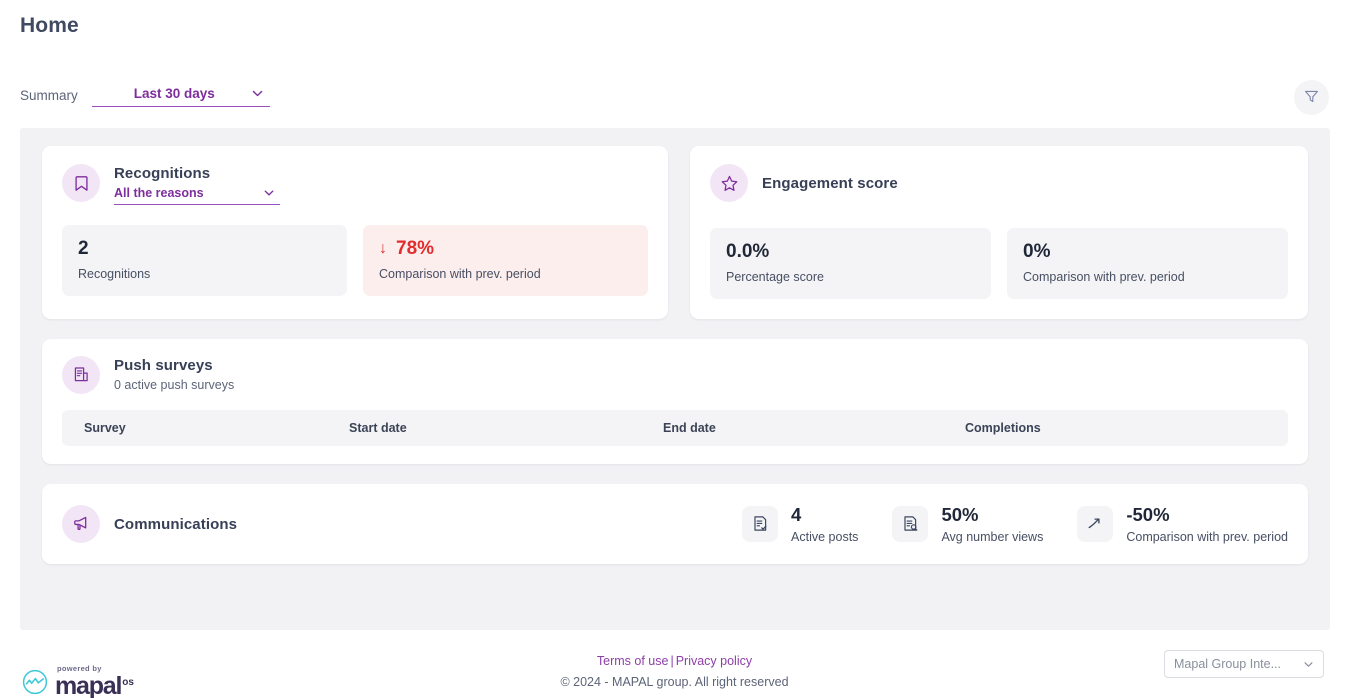 The image size is (1349, 698). I want to click on comm-metric-active-posts: 4 Active posts, so click(800, 524).